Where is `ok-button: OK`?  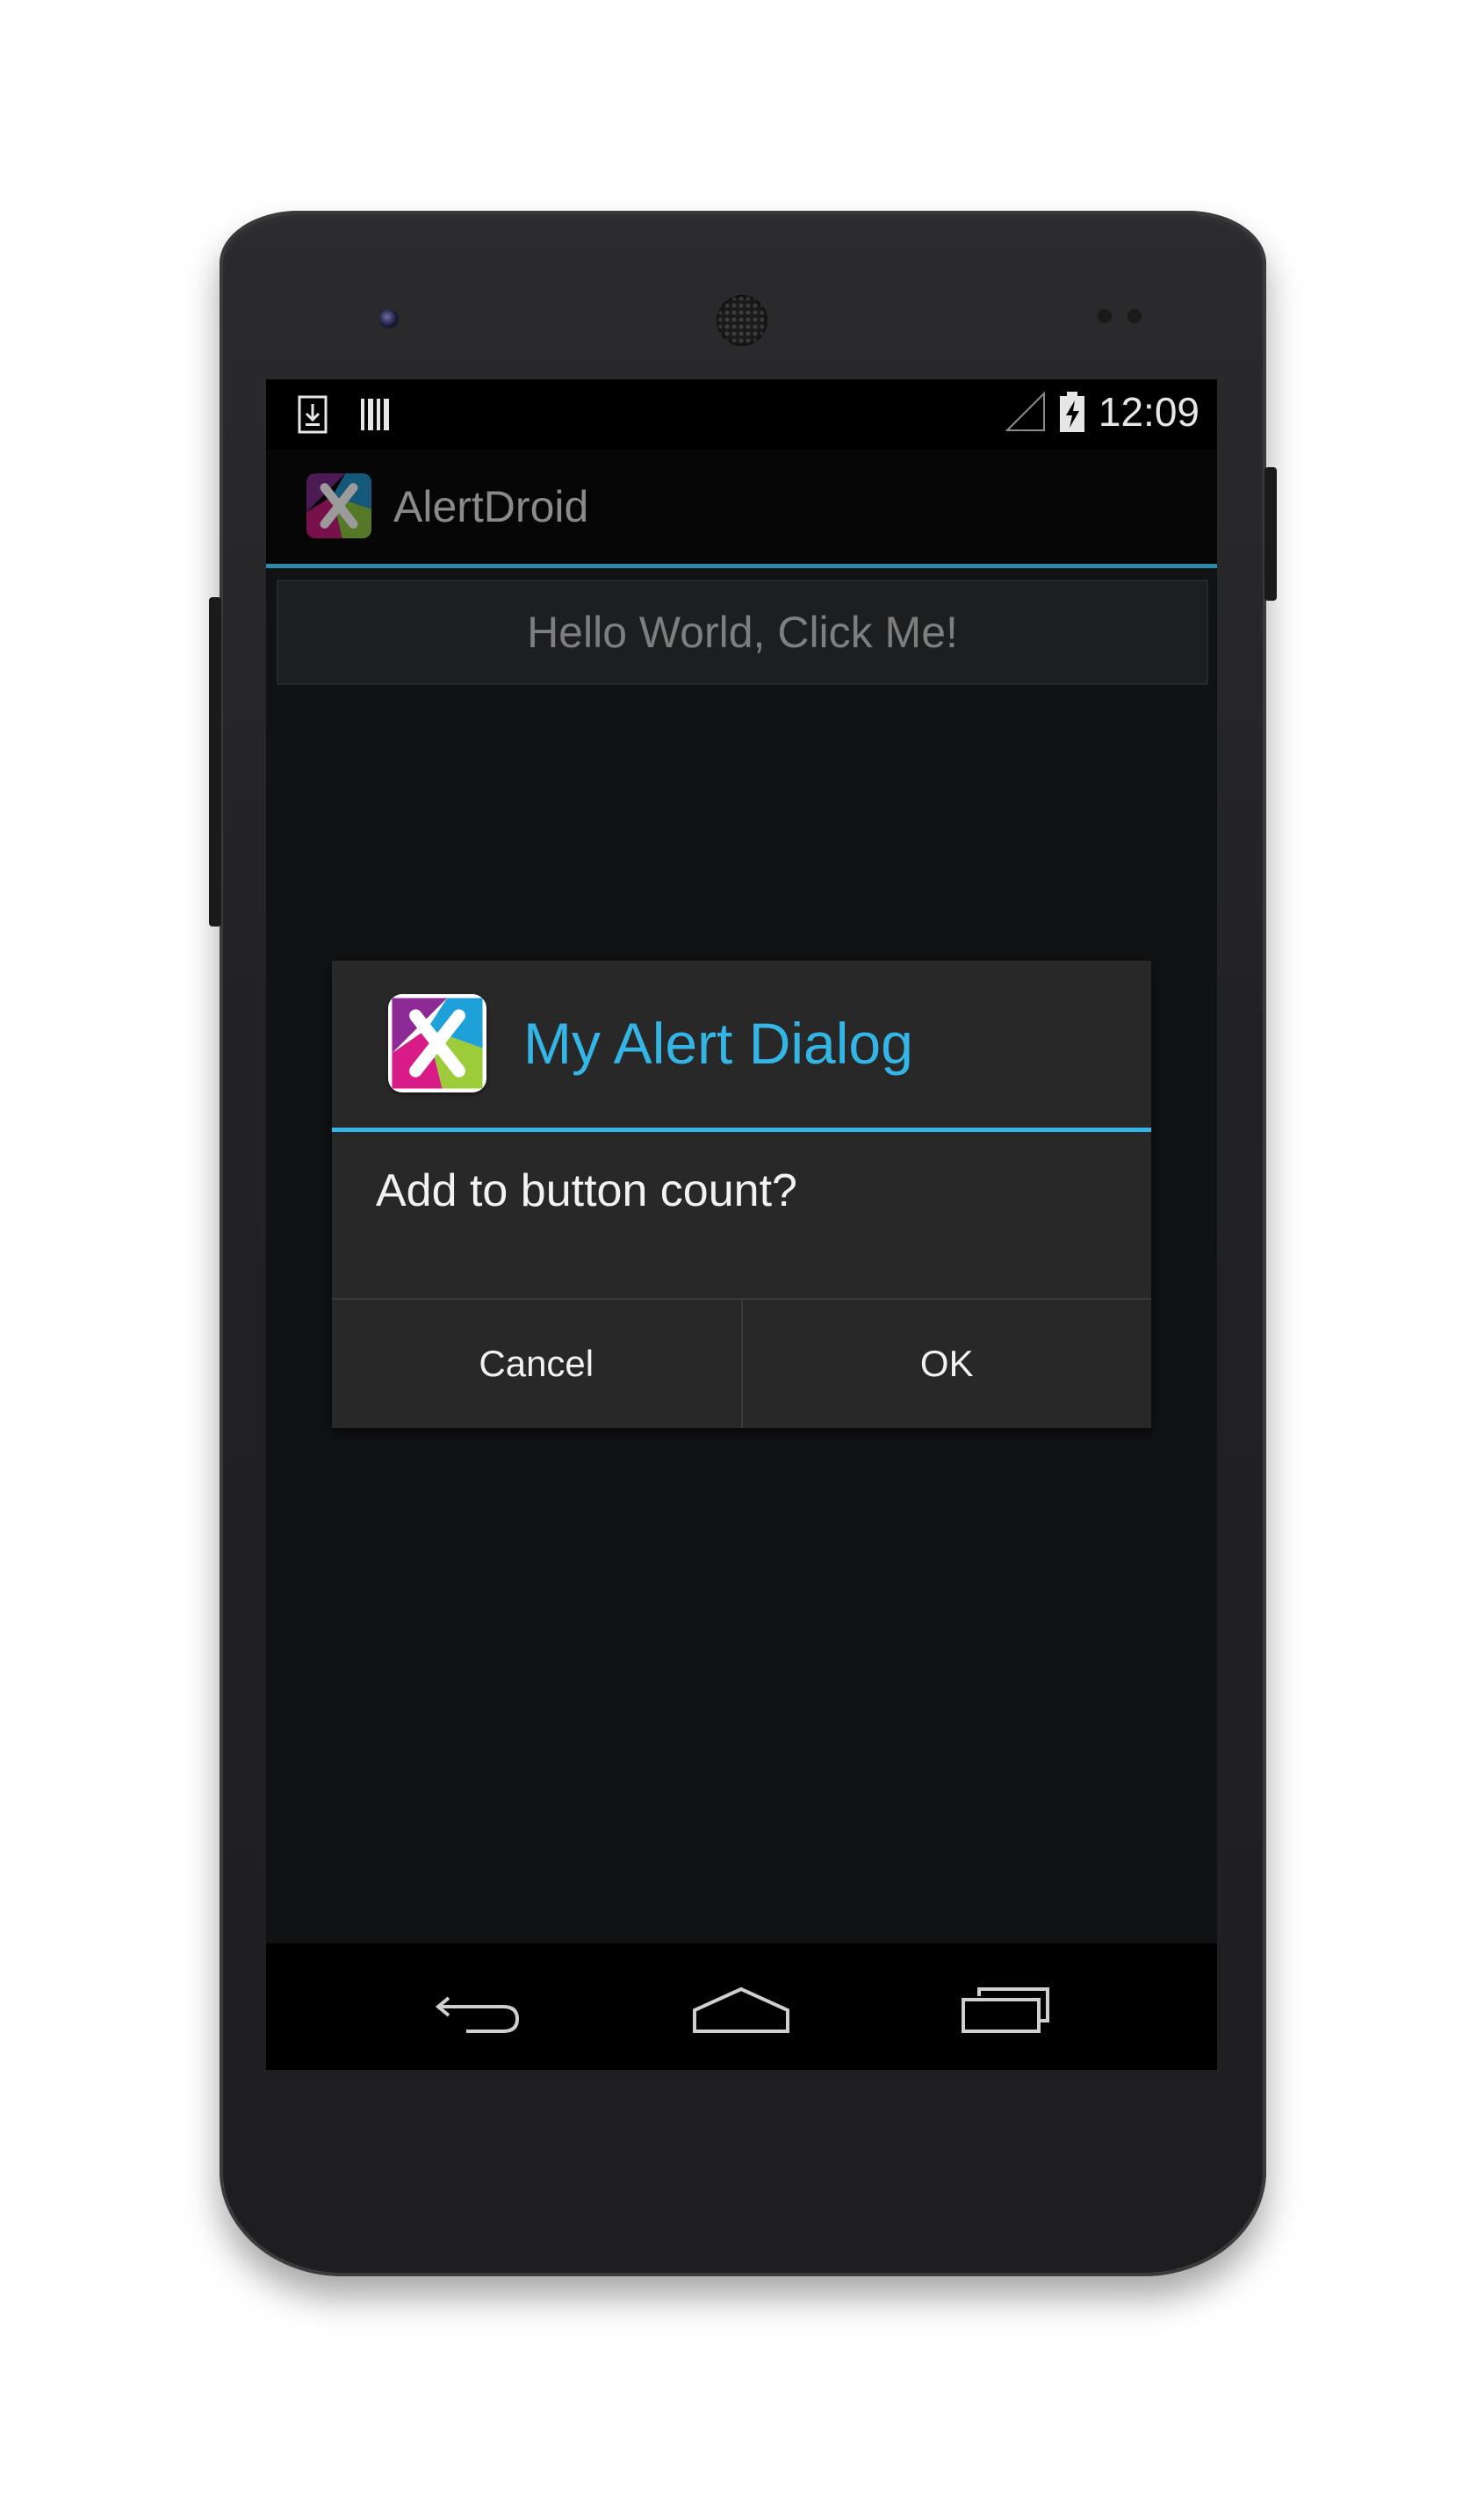 ok-button: OK is located at coordinates (946, 1364).